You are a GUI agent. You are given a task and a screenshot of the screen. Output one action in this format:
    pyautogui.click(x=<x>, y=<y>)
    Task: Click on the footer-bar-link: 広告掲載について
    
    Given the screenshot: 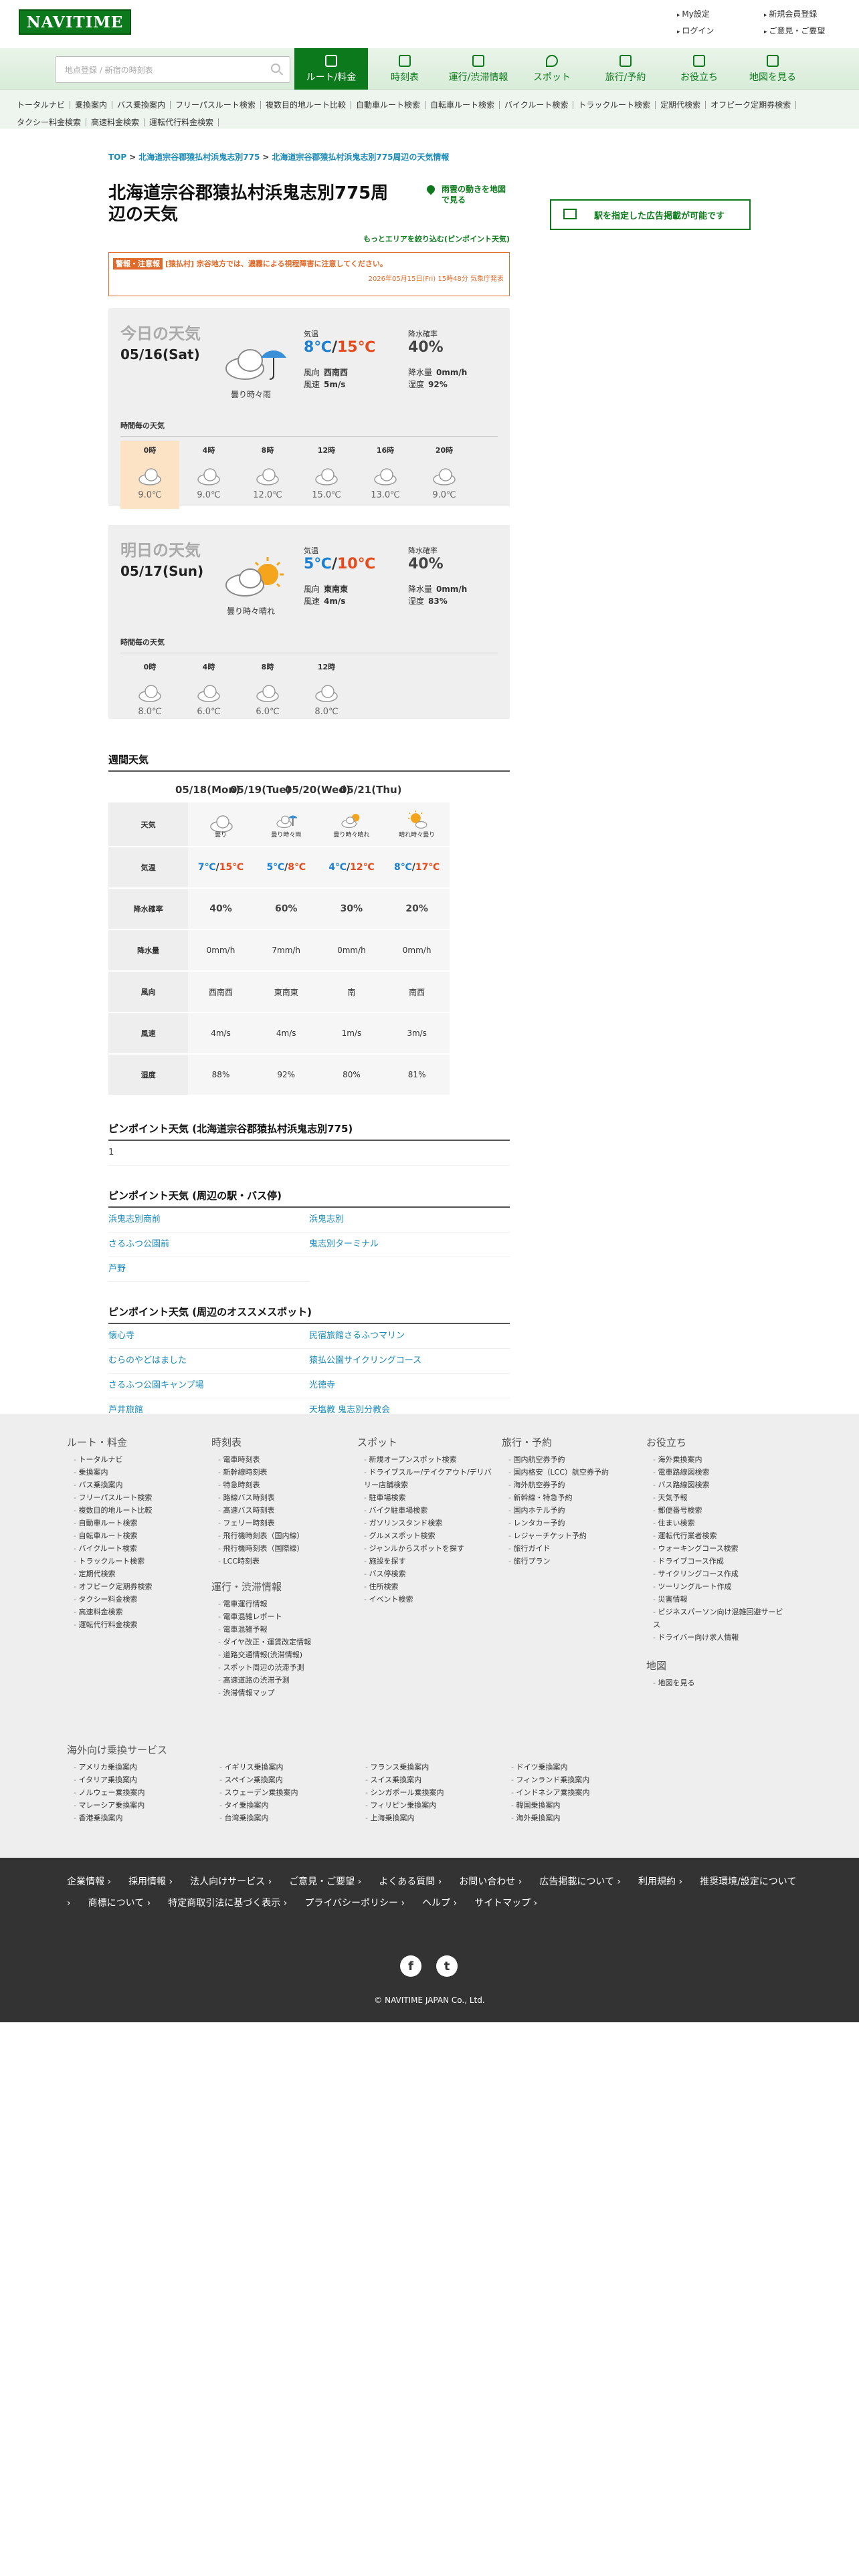 What is the action you would take?
    pyautogui.click(x=580, y=1882)
    